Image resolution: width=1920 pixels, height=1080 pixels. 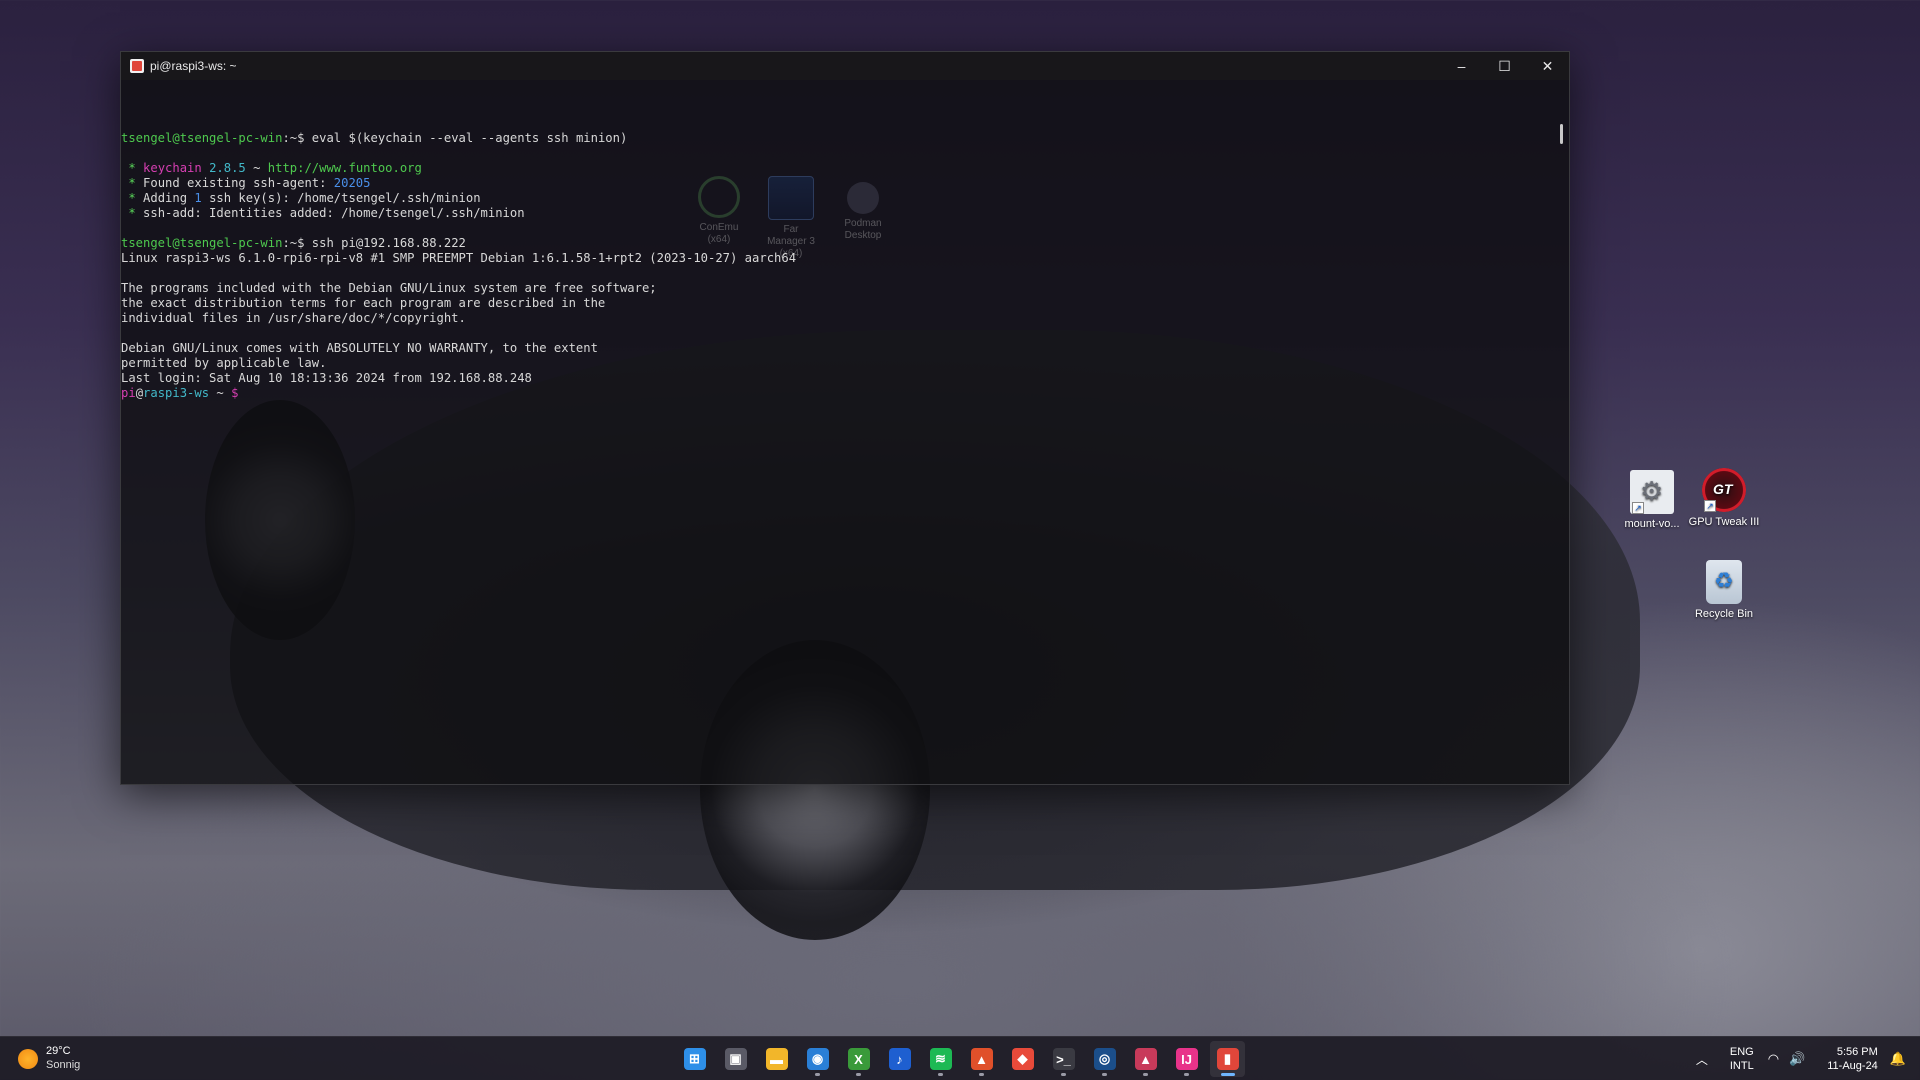 I want to click on clock: 5:56 PM 11-Aug-24, so click(x=1852, y=1059).